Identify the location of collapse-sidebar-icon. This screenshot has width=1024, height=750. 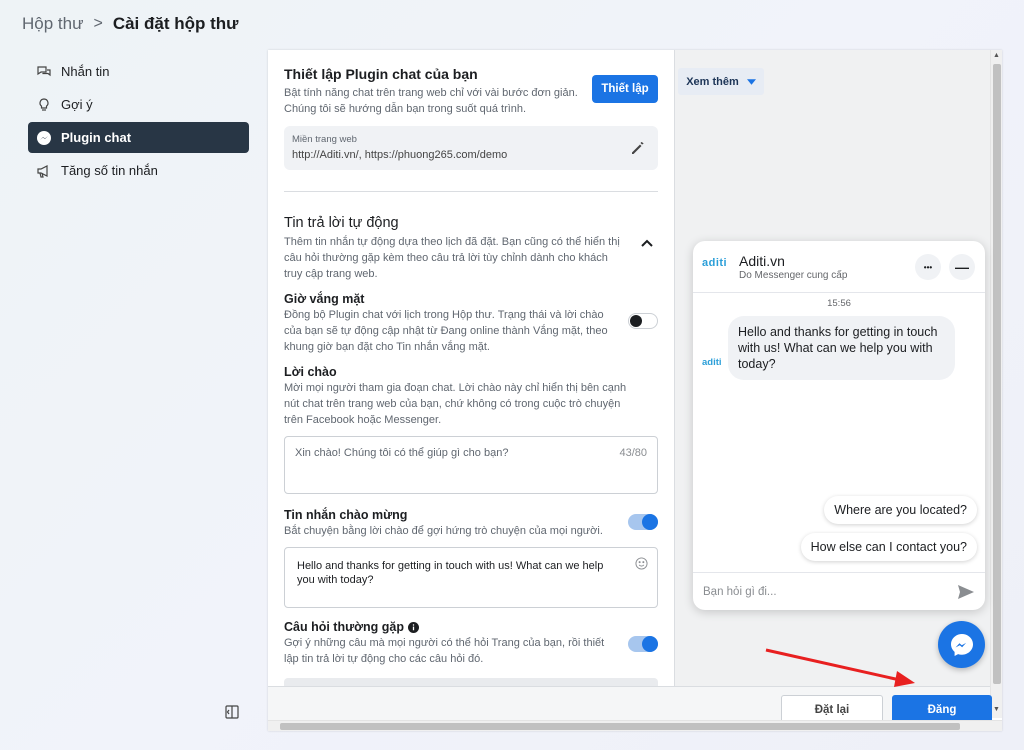
(232, 712).